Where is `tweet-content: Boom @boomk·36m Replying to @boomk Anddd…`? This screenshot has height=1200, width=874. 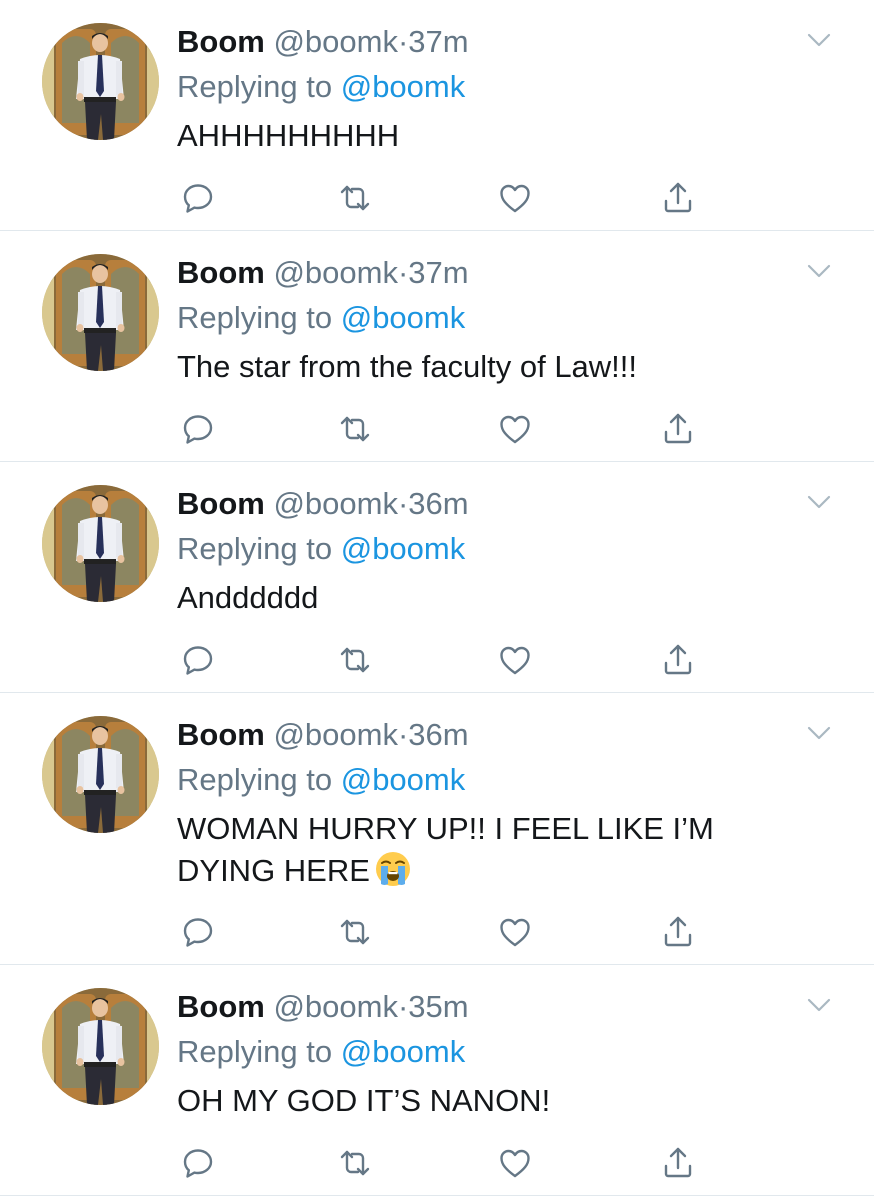 tweet-content: Boom @boomk·36m Replying to @boomk Anddd… is located at coordinates (495, 551).